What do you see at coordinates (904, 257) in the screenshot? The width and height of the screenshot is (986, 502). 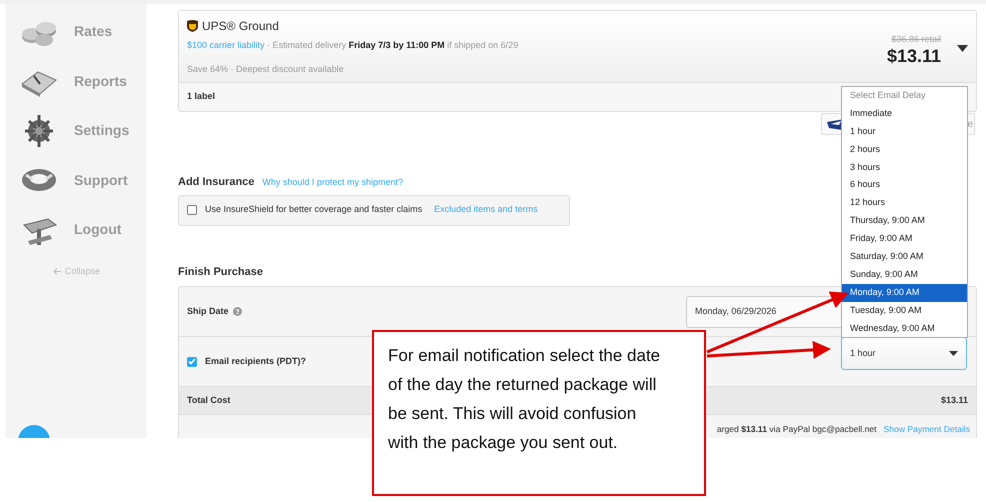 I see `dropdown-option: Saturday, 9:00 AM` at bounding box center [904, 257].